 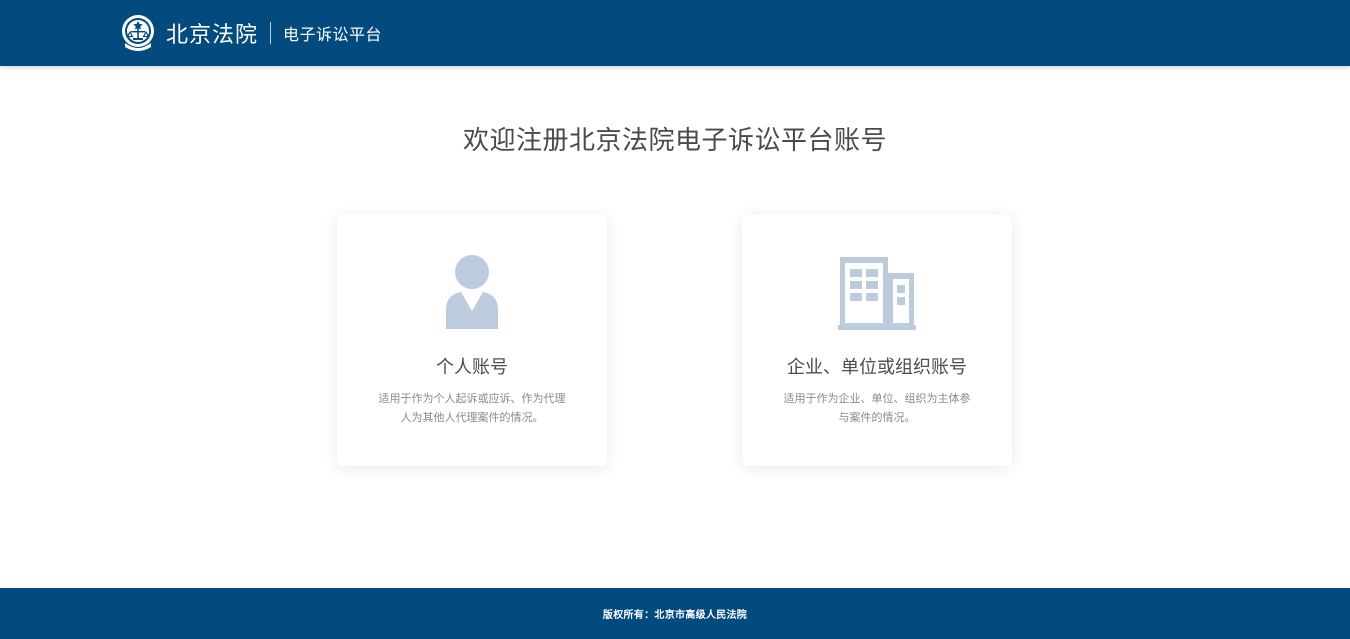 What do you see at coordinates (877, 398) in the screenshot?
I see `card-description-line: 适用于作为企业、单位、组织为主体参` at bounding box center [877, 398].